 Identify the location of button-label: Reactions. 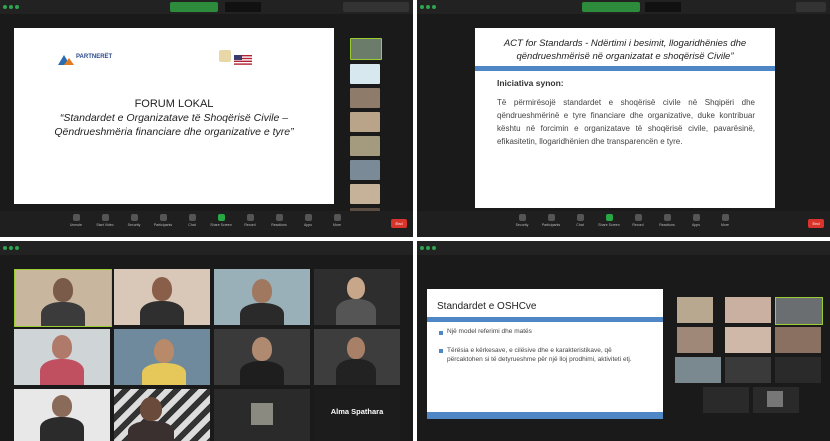
(279, 225).